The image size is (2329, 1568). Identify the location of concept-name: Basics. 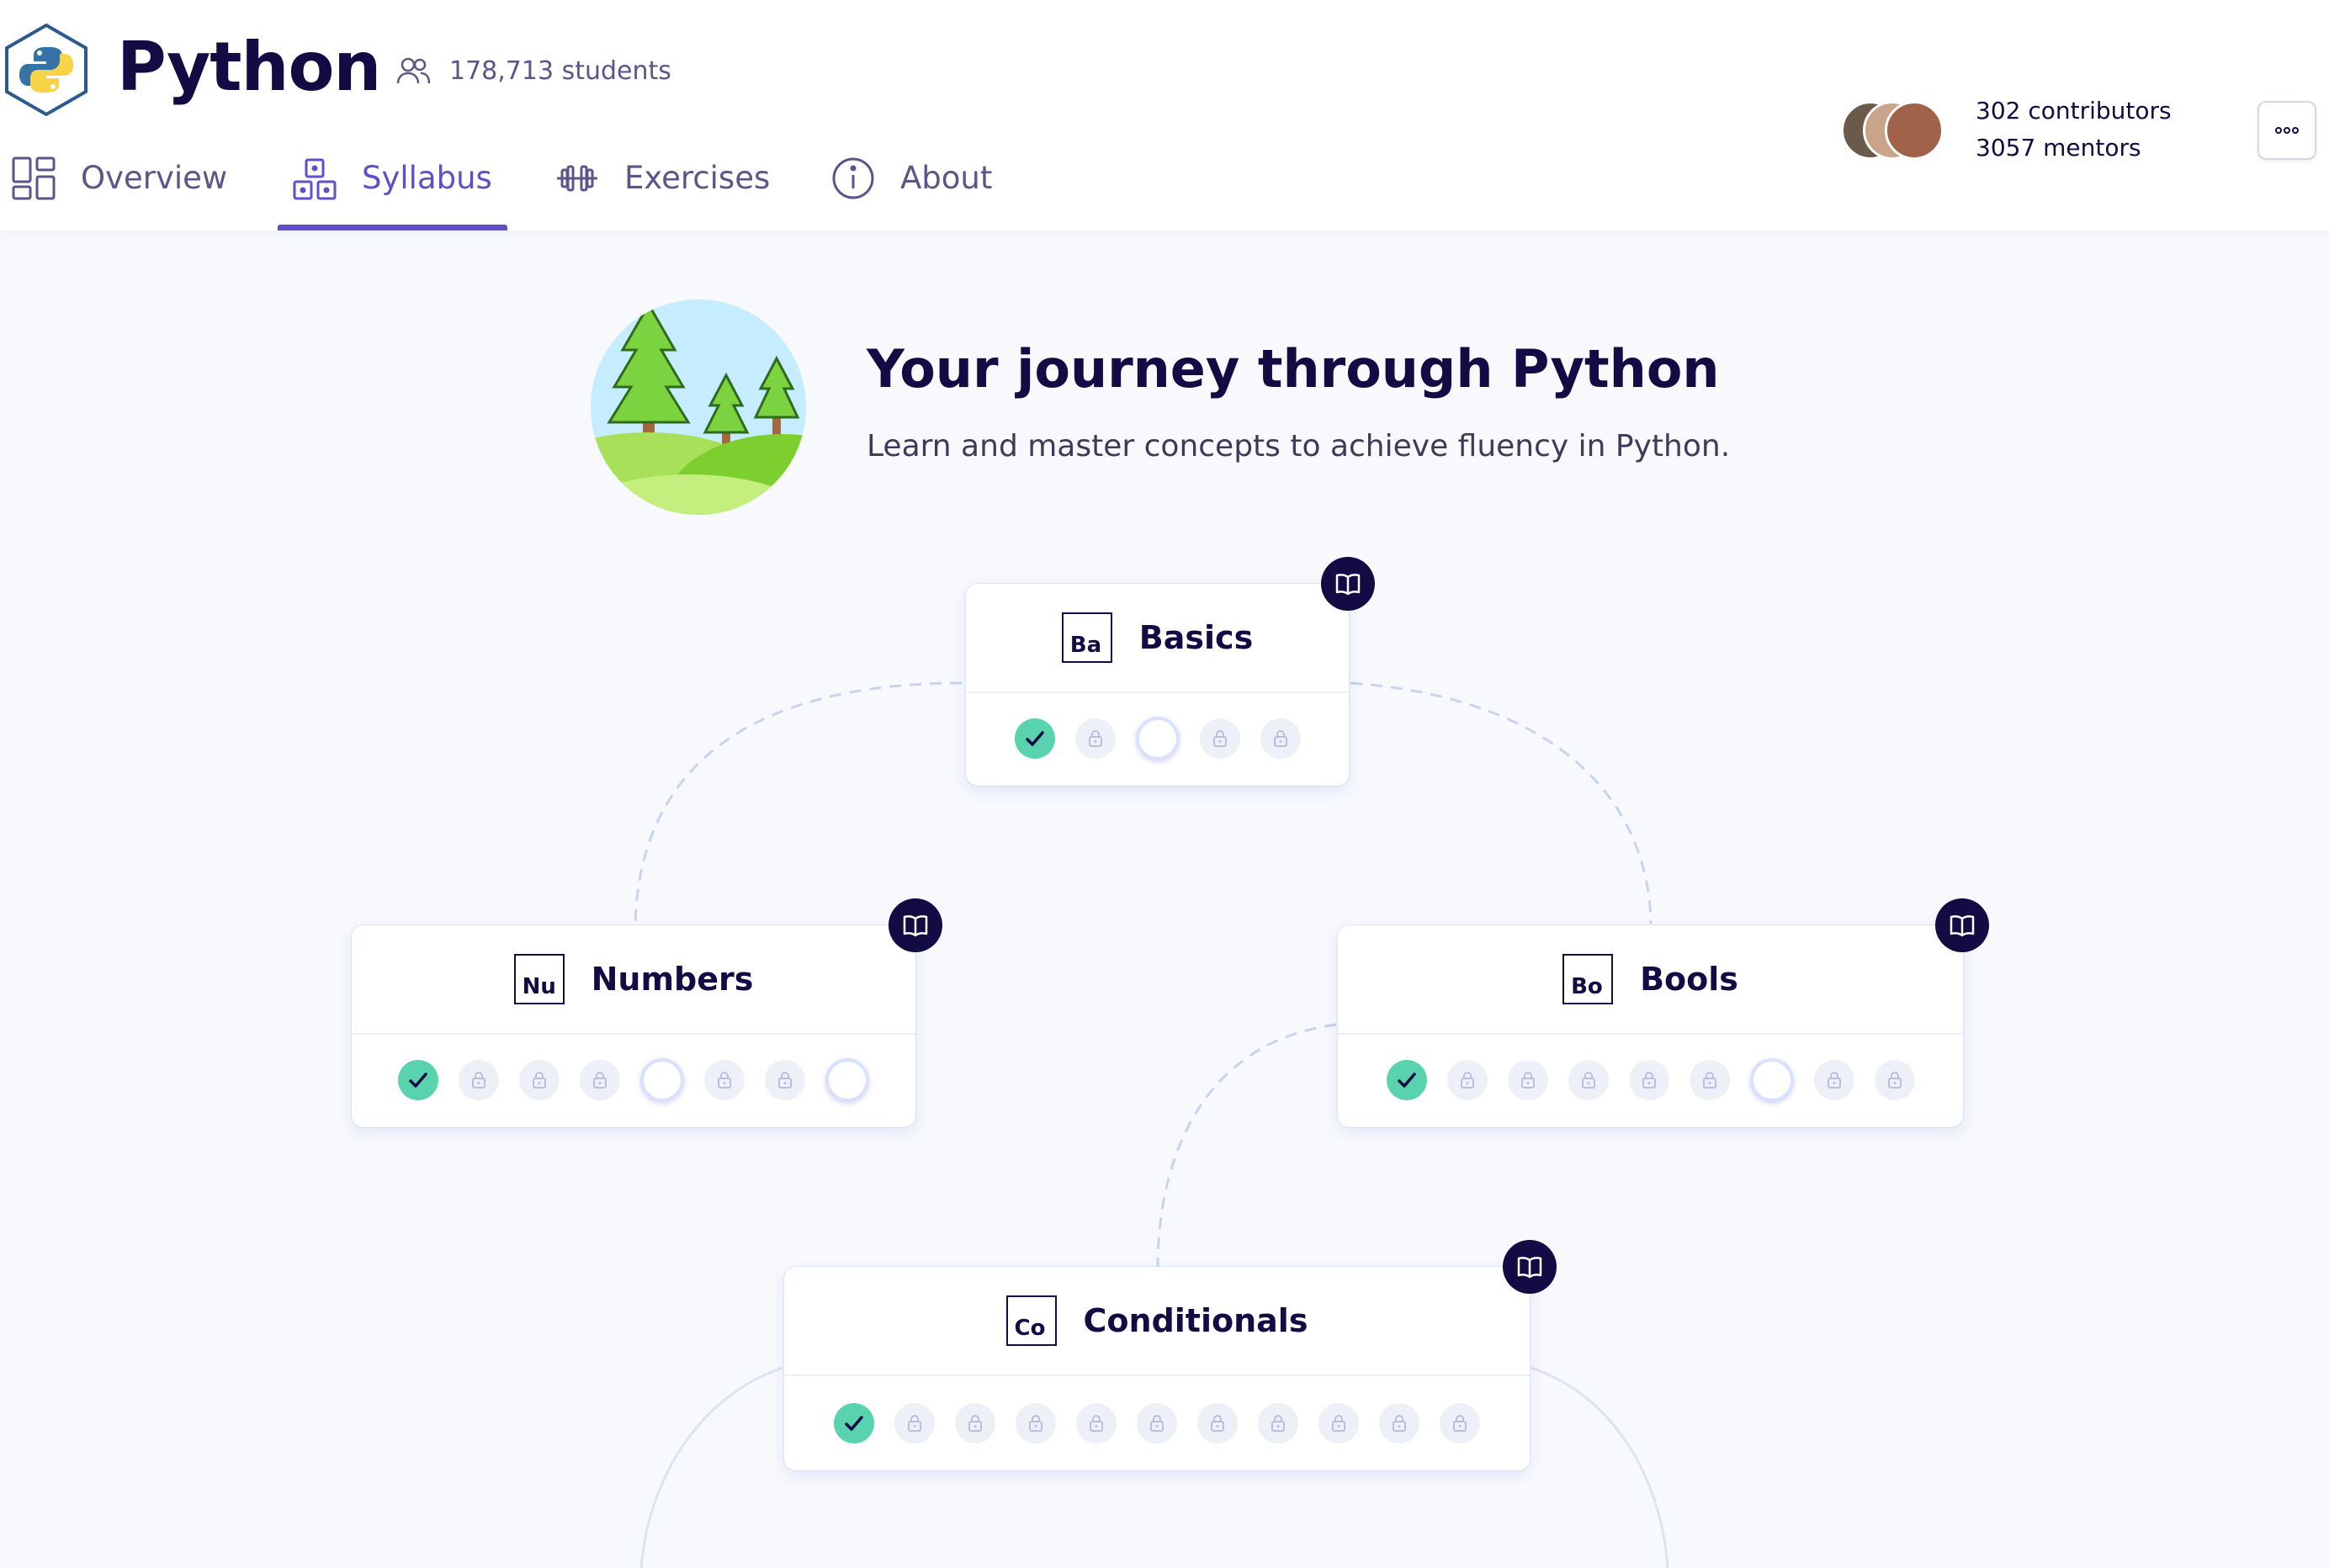
(1196, 637).